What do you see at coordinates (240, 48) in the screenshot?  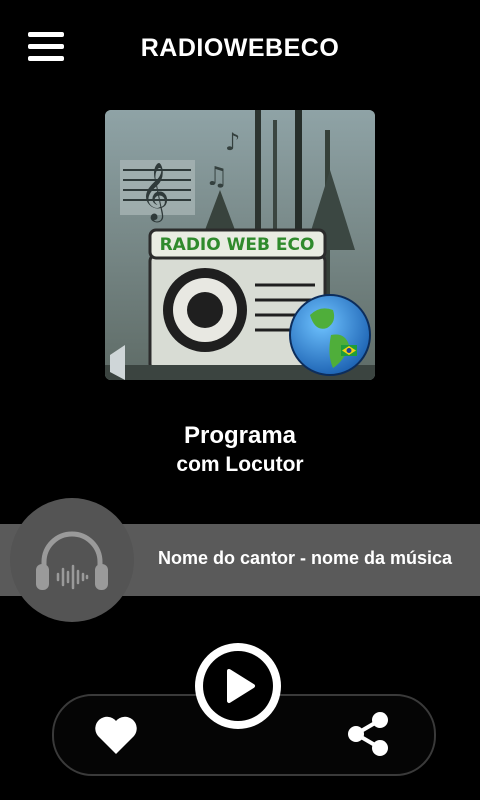 I see `app-title: RADIOWEBECO` at bounding box center [240, 48].